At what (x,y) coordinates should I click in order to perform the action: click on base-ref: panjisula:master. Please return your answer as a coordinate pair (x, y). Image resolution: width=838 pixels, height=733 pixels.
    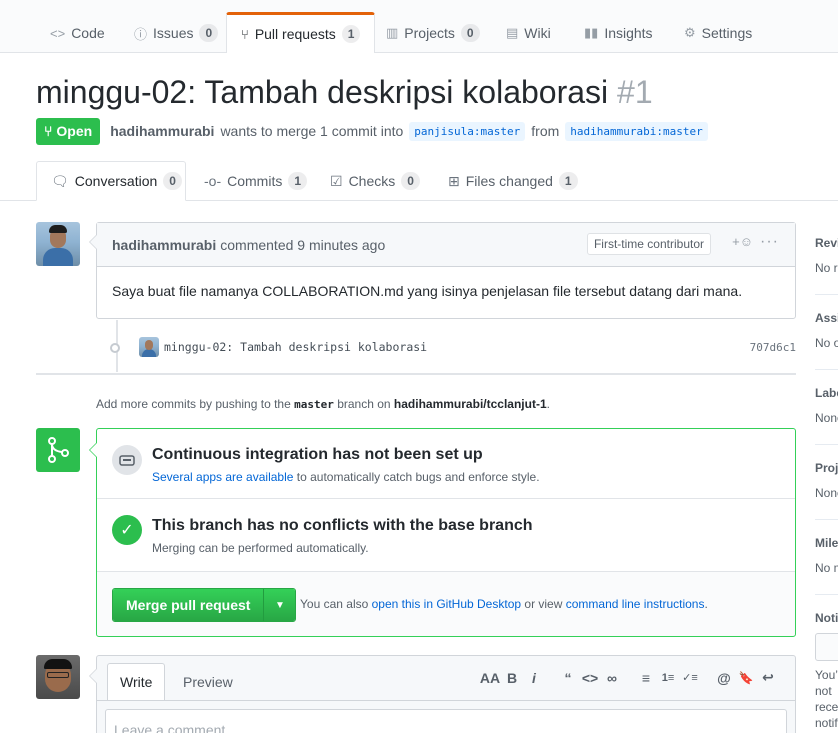
    Looking at the image, I should click on (467, 131).